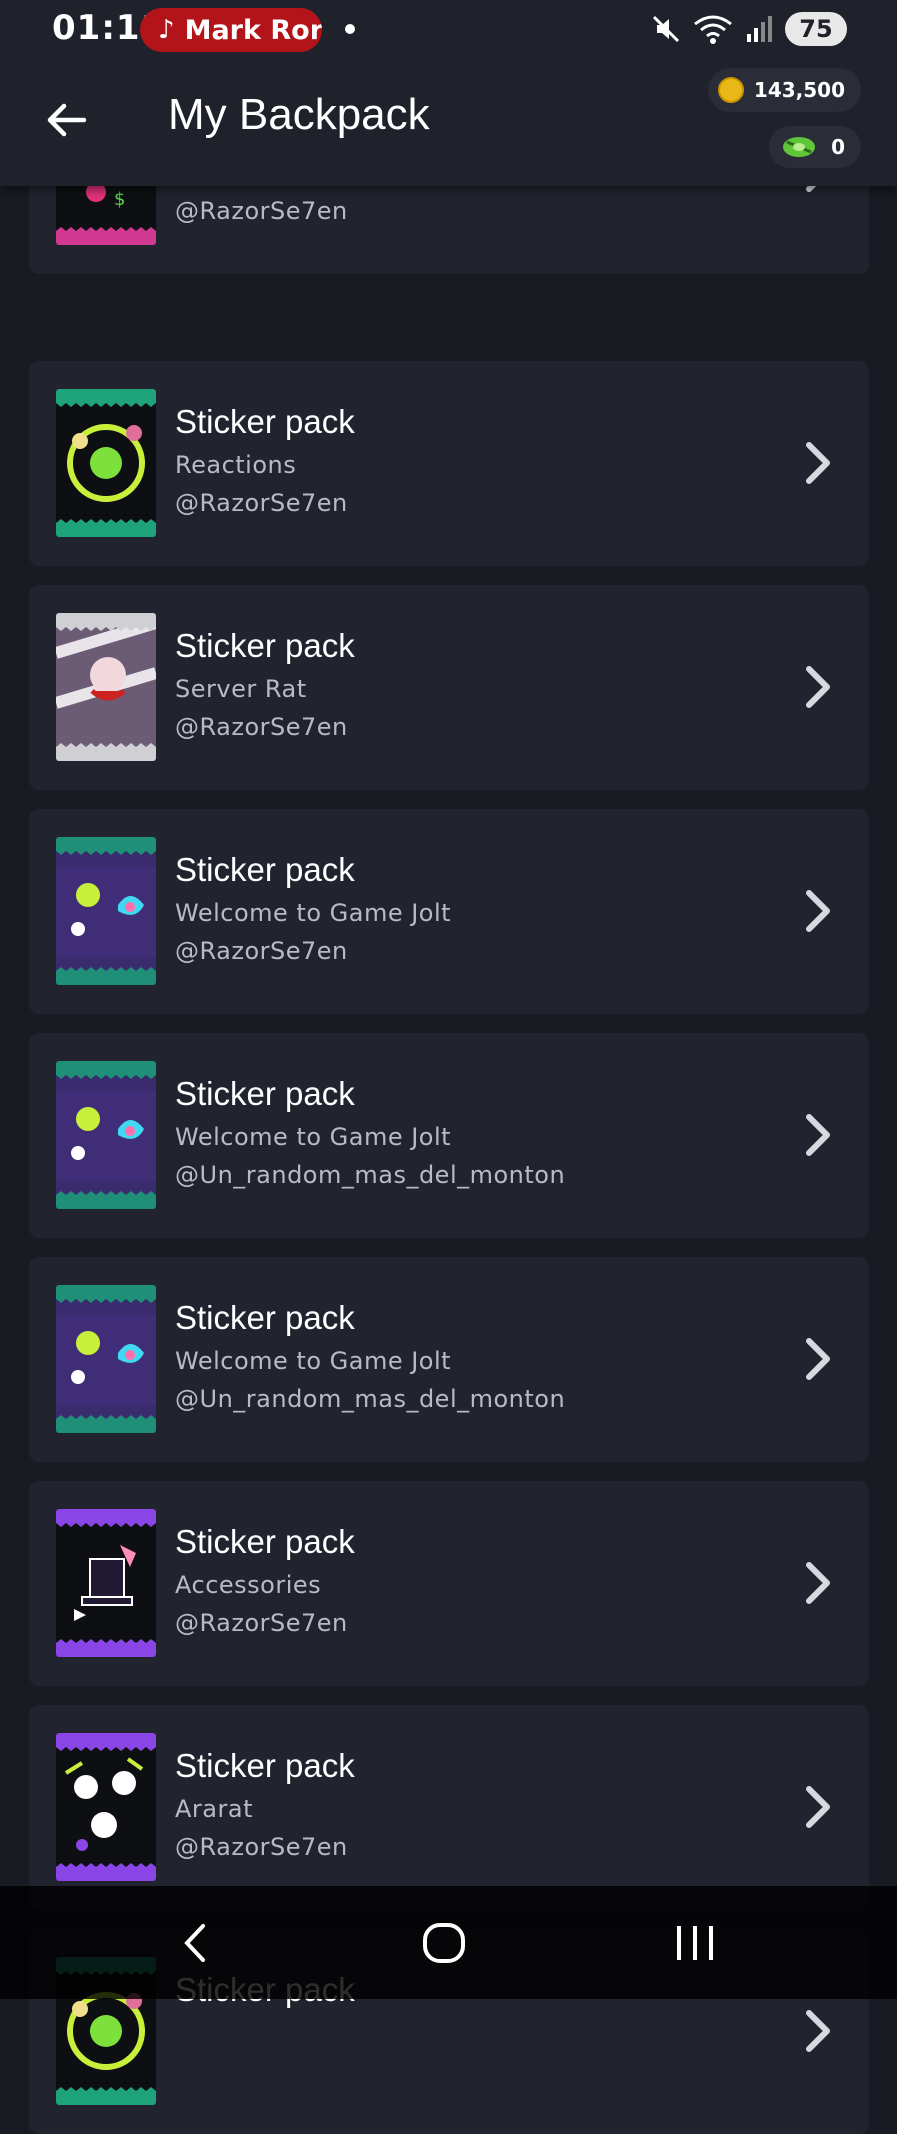  What do you see at coordinates (350, 29) in the screenshot?
I see `notification-dot` at bounding box center [350, 29].